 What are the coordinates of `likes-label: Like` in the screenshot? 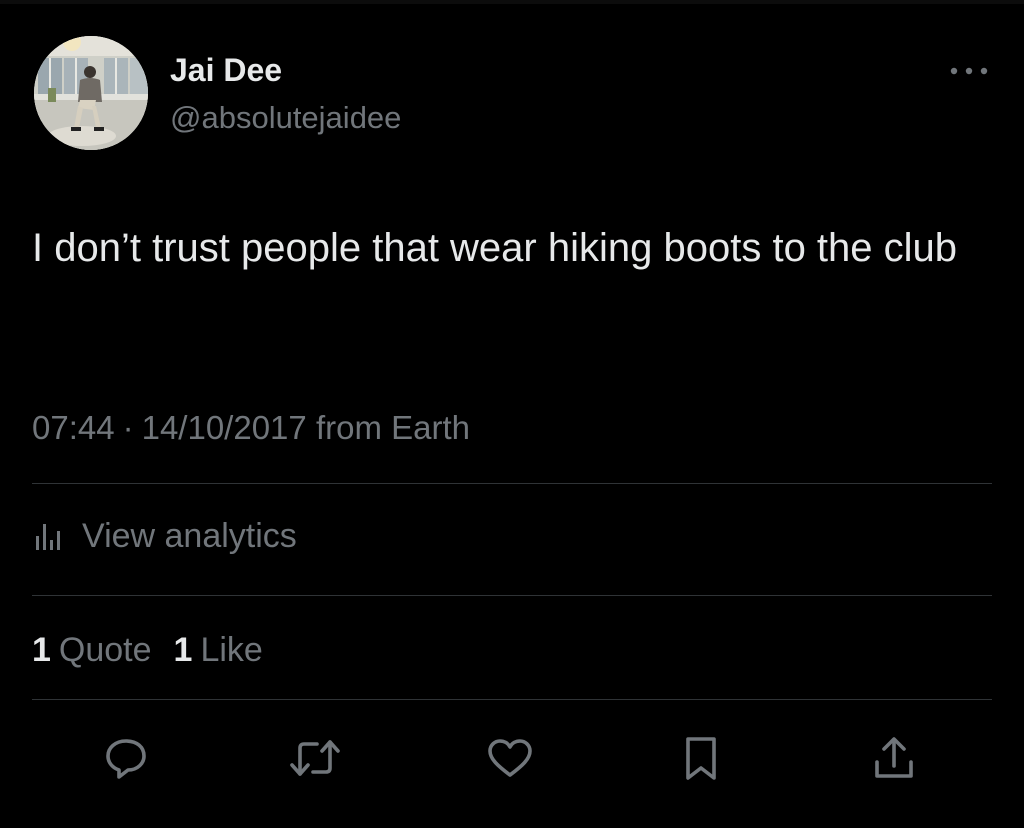 It's located at (231, 649).